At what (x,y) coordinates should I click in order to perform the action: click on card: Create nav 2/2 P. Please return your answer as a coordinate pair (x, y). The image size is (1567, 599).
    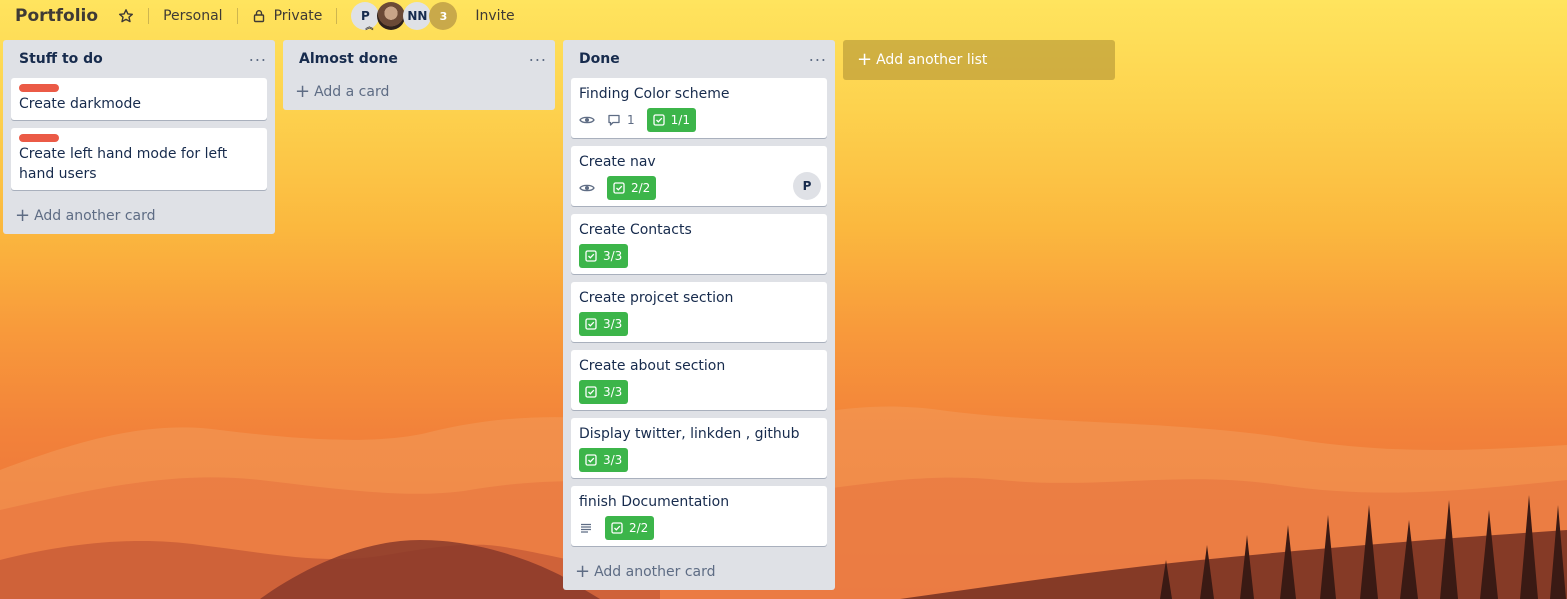
    Looking at the image, I should click on (699, 176).